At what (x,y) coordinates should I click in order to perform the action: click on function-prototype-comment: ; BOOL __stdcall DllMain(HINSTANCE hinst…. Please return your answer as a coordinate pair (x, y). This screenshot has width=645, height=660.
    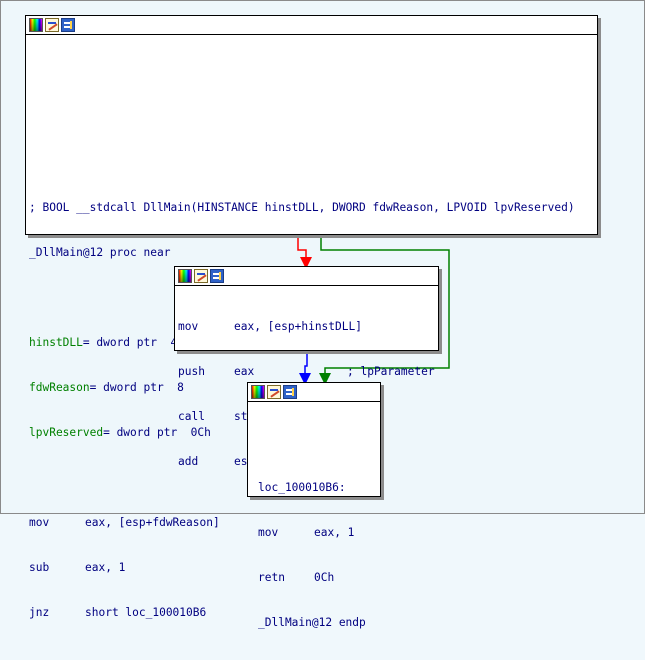
    Looking at the image, I should click on (302, 207).